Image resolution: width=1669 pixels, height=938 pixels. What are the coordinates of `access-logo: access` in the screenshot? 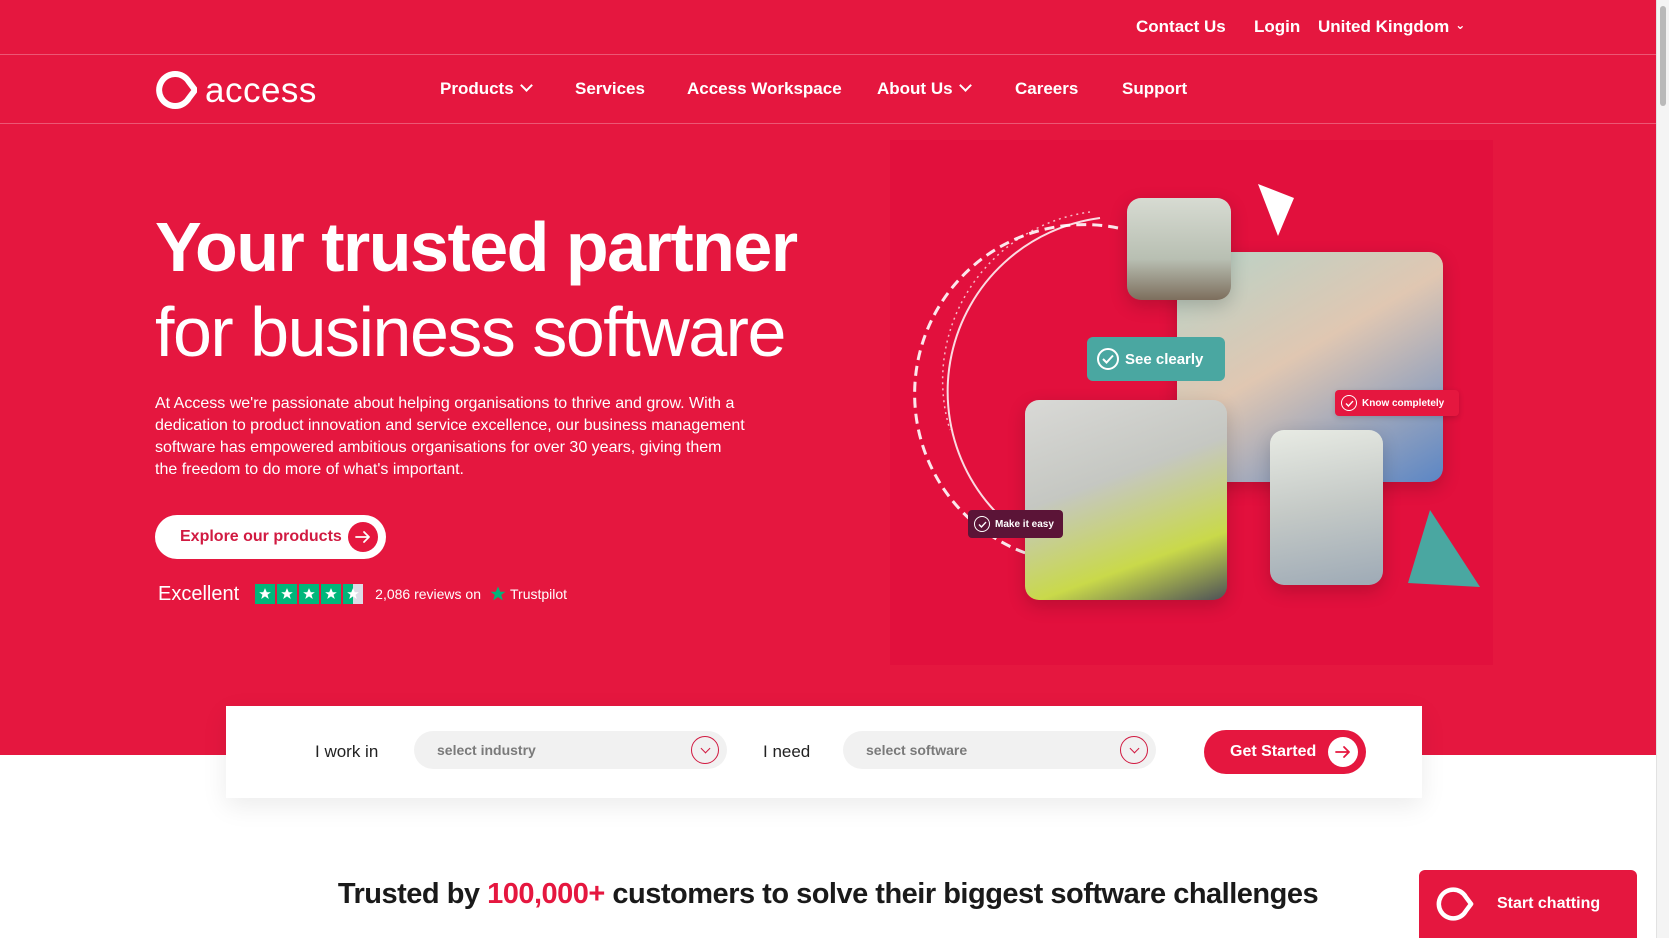 It's located at (236, 90).